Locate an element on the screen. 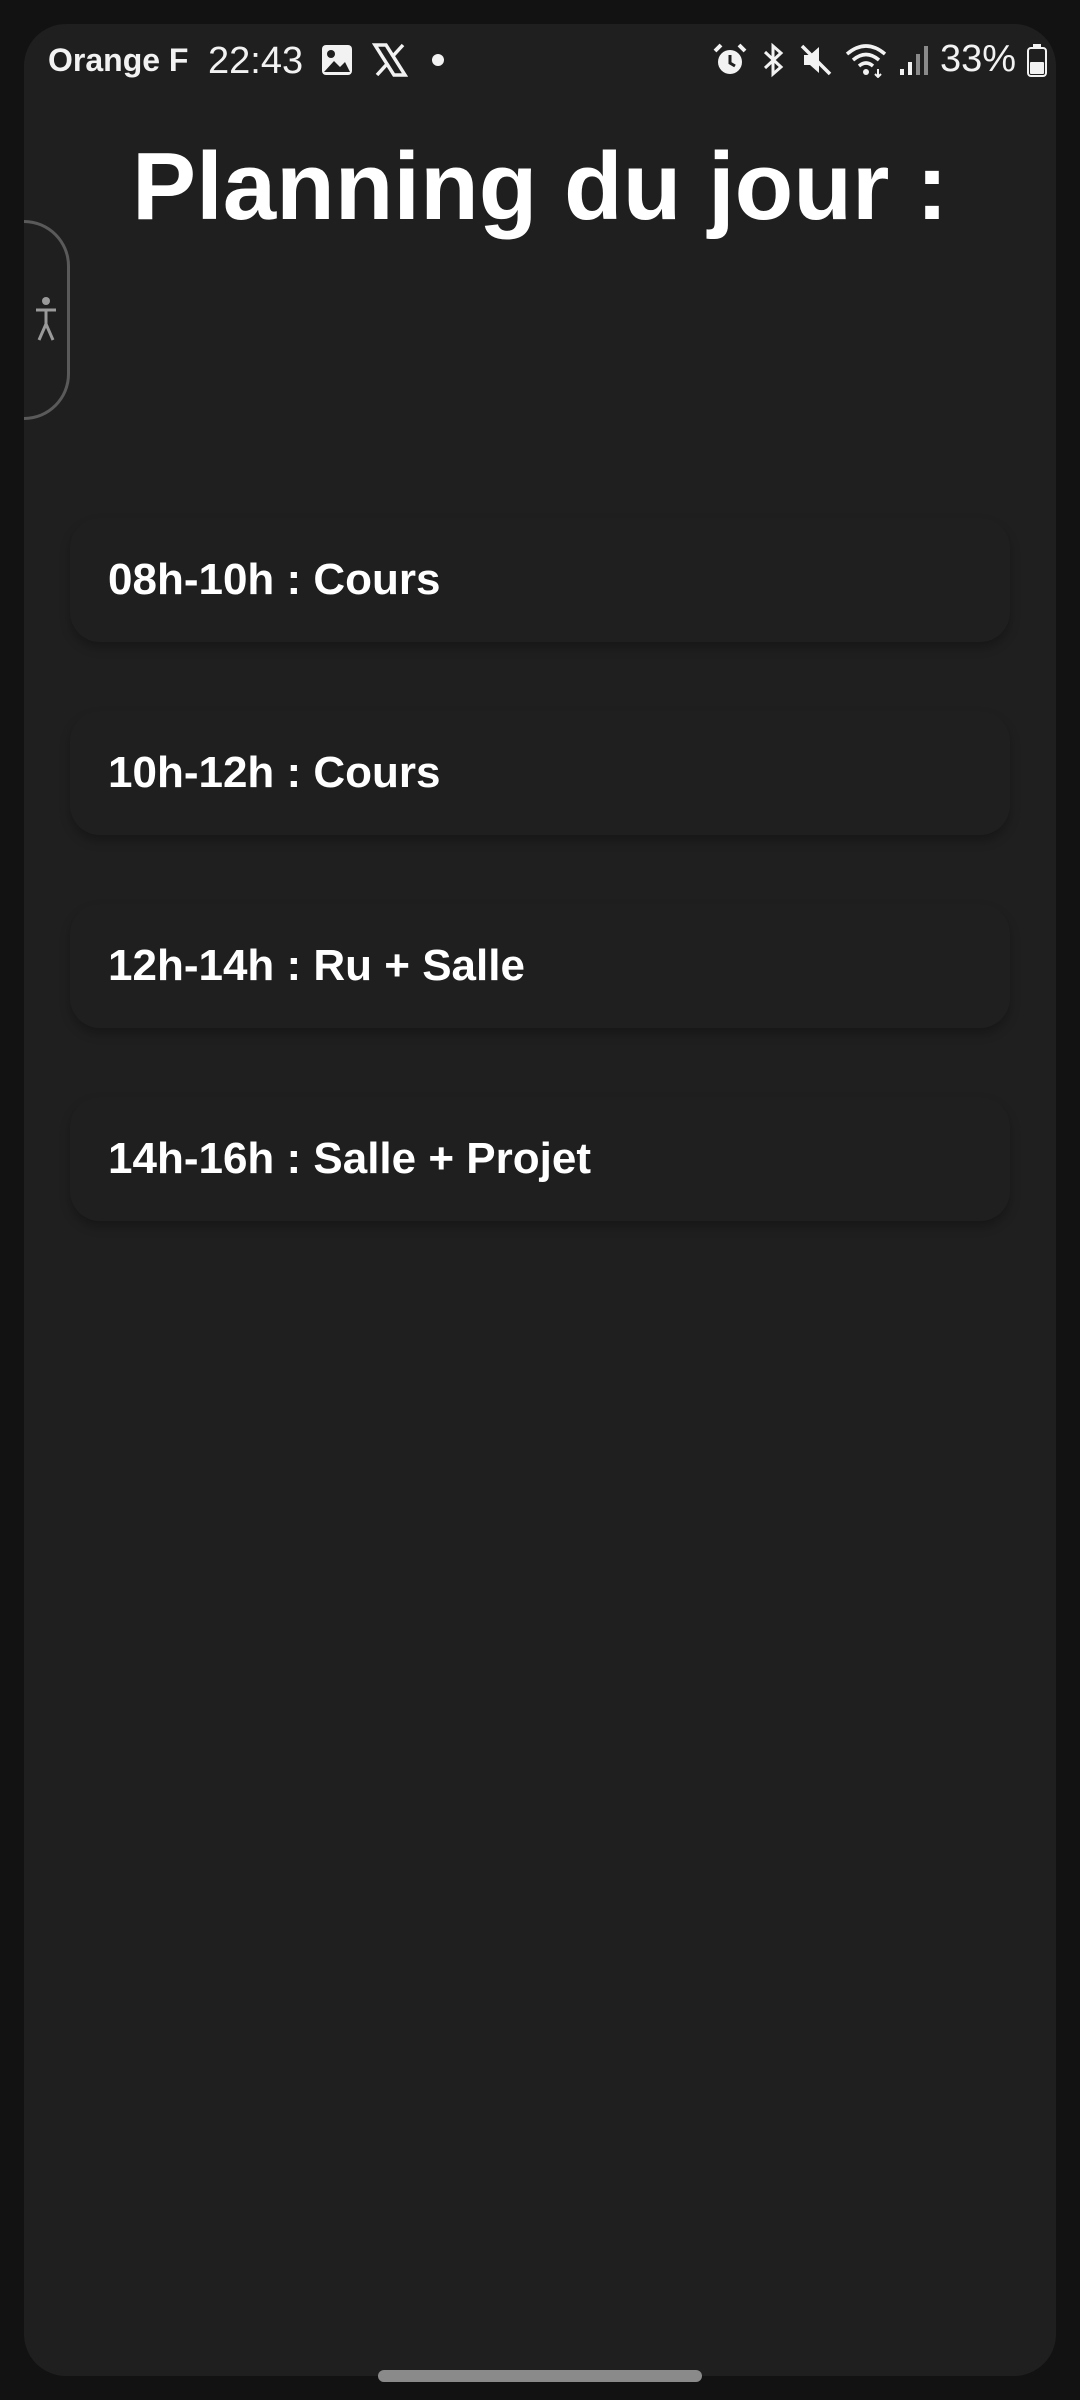 This screenshot has width=1080, height=2400. carrier-name: Orange F is located at coordinates (118, 60).